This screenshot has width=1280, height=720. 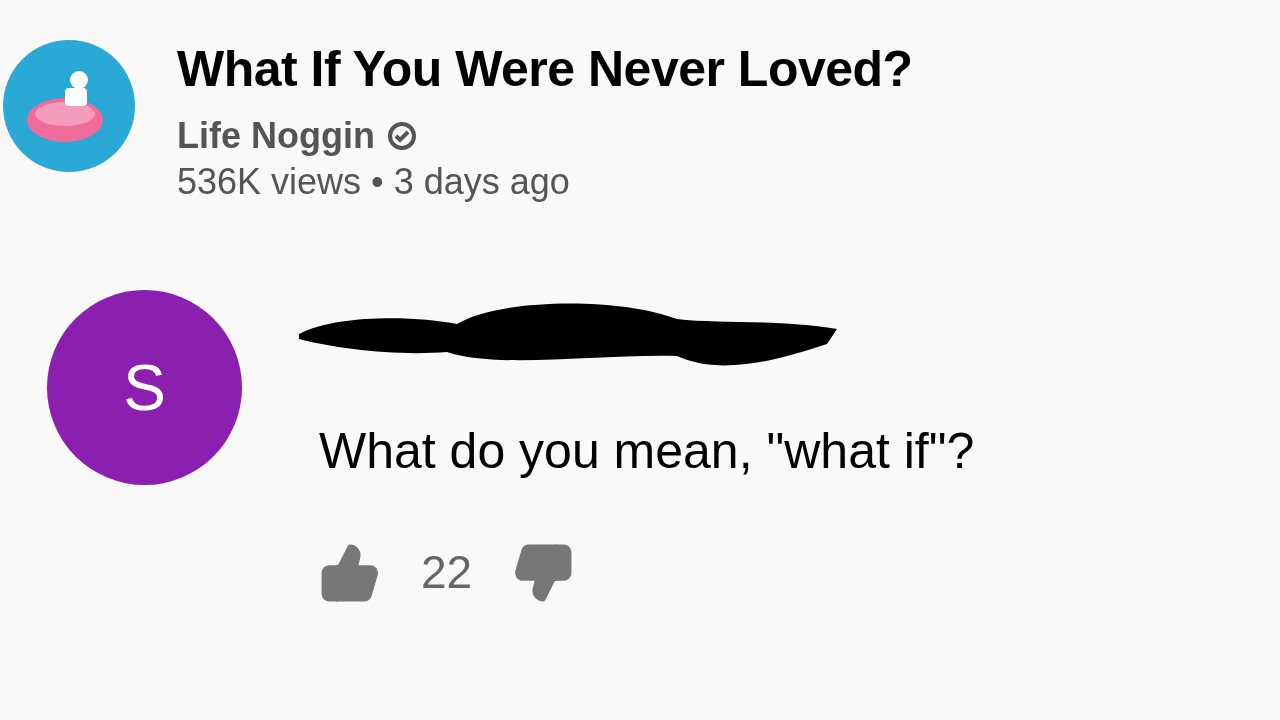 I want to click on video-meta: 536K views • 3 days ago, so click(x=374, y=182).